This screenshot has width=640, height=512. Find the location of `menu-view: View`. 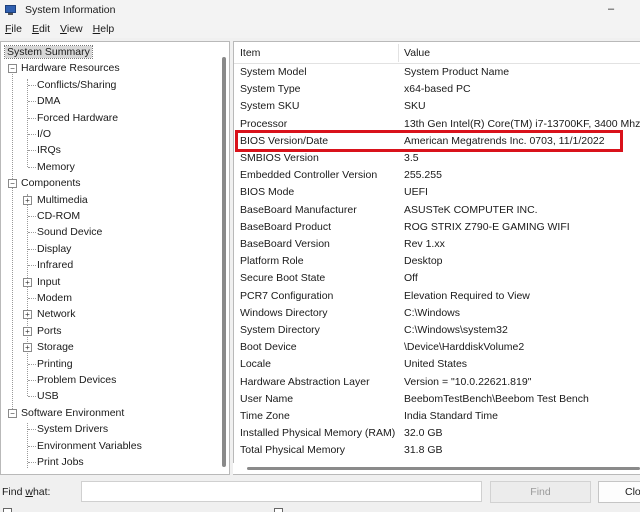

menu-view: View is located at coordinates (71, 29).